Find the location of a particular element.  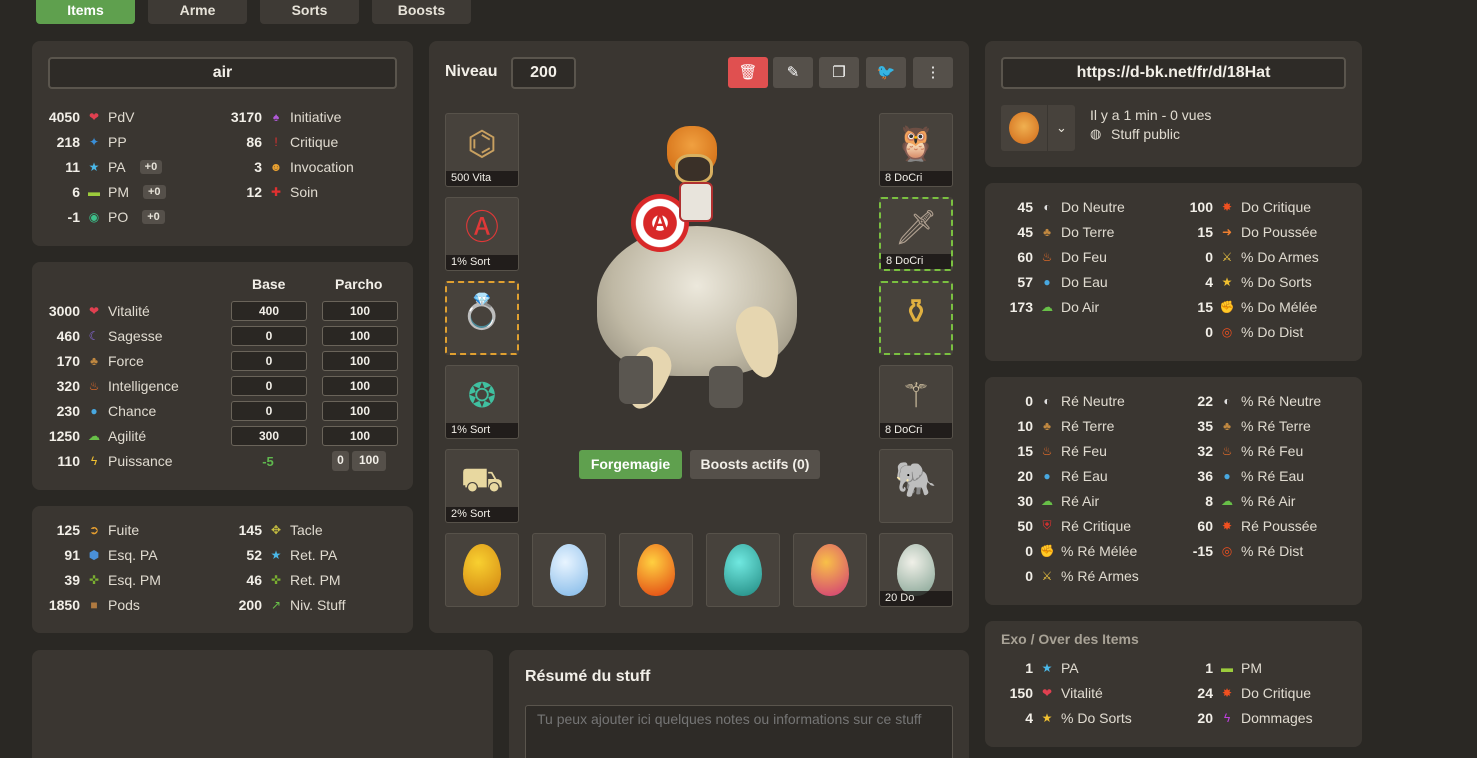

stat-row: 0 ⚔ % Ré Armes is located at coordinates (1070, 575).